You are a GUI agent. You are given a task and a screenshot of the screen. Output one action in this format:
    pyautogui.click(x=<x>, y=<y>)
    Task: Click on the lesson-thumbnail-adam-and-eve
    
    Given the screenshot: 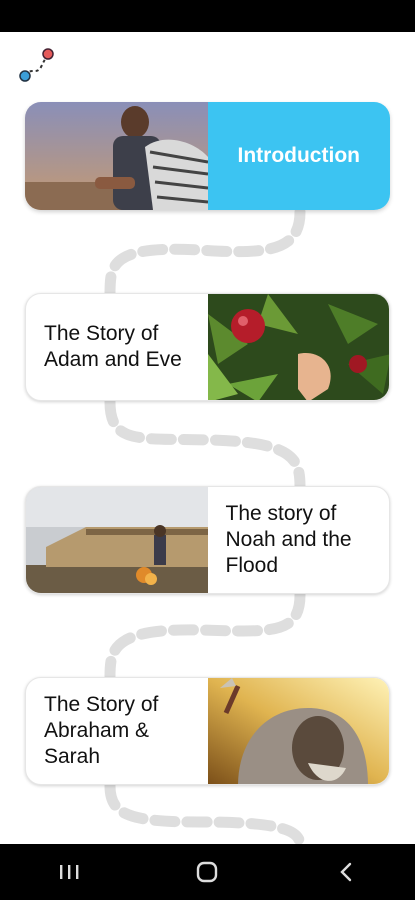 What is the action you would take?
    pyautogui.click(x=298, y=347)
    